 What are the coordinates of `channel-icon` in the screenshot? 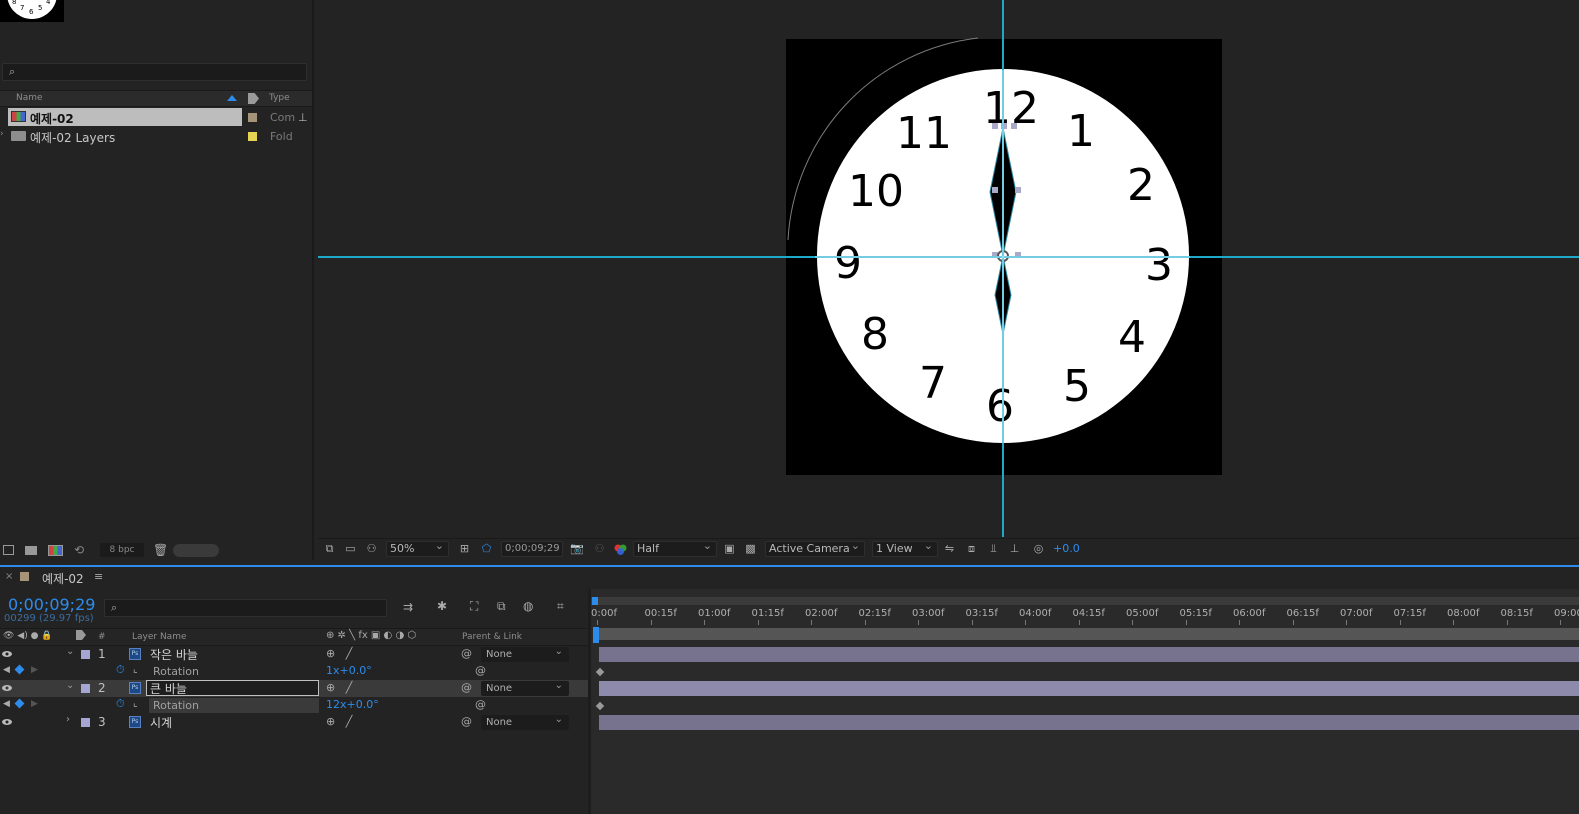 It's located at (620, 549).